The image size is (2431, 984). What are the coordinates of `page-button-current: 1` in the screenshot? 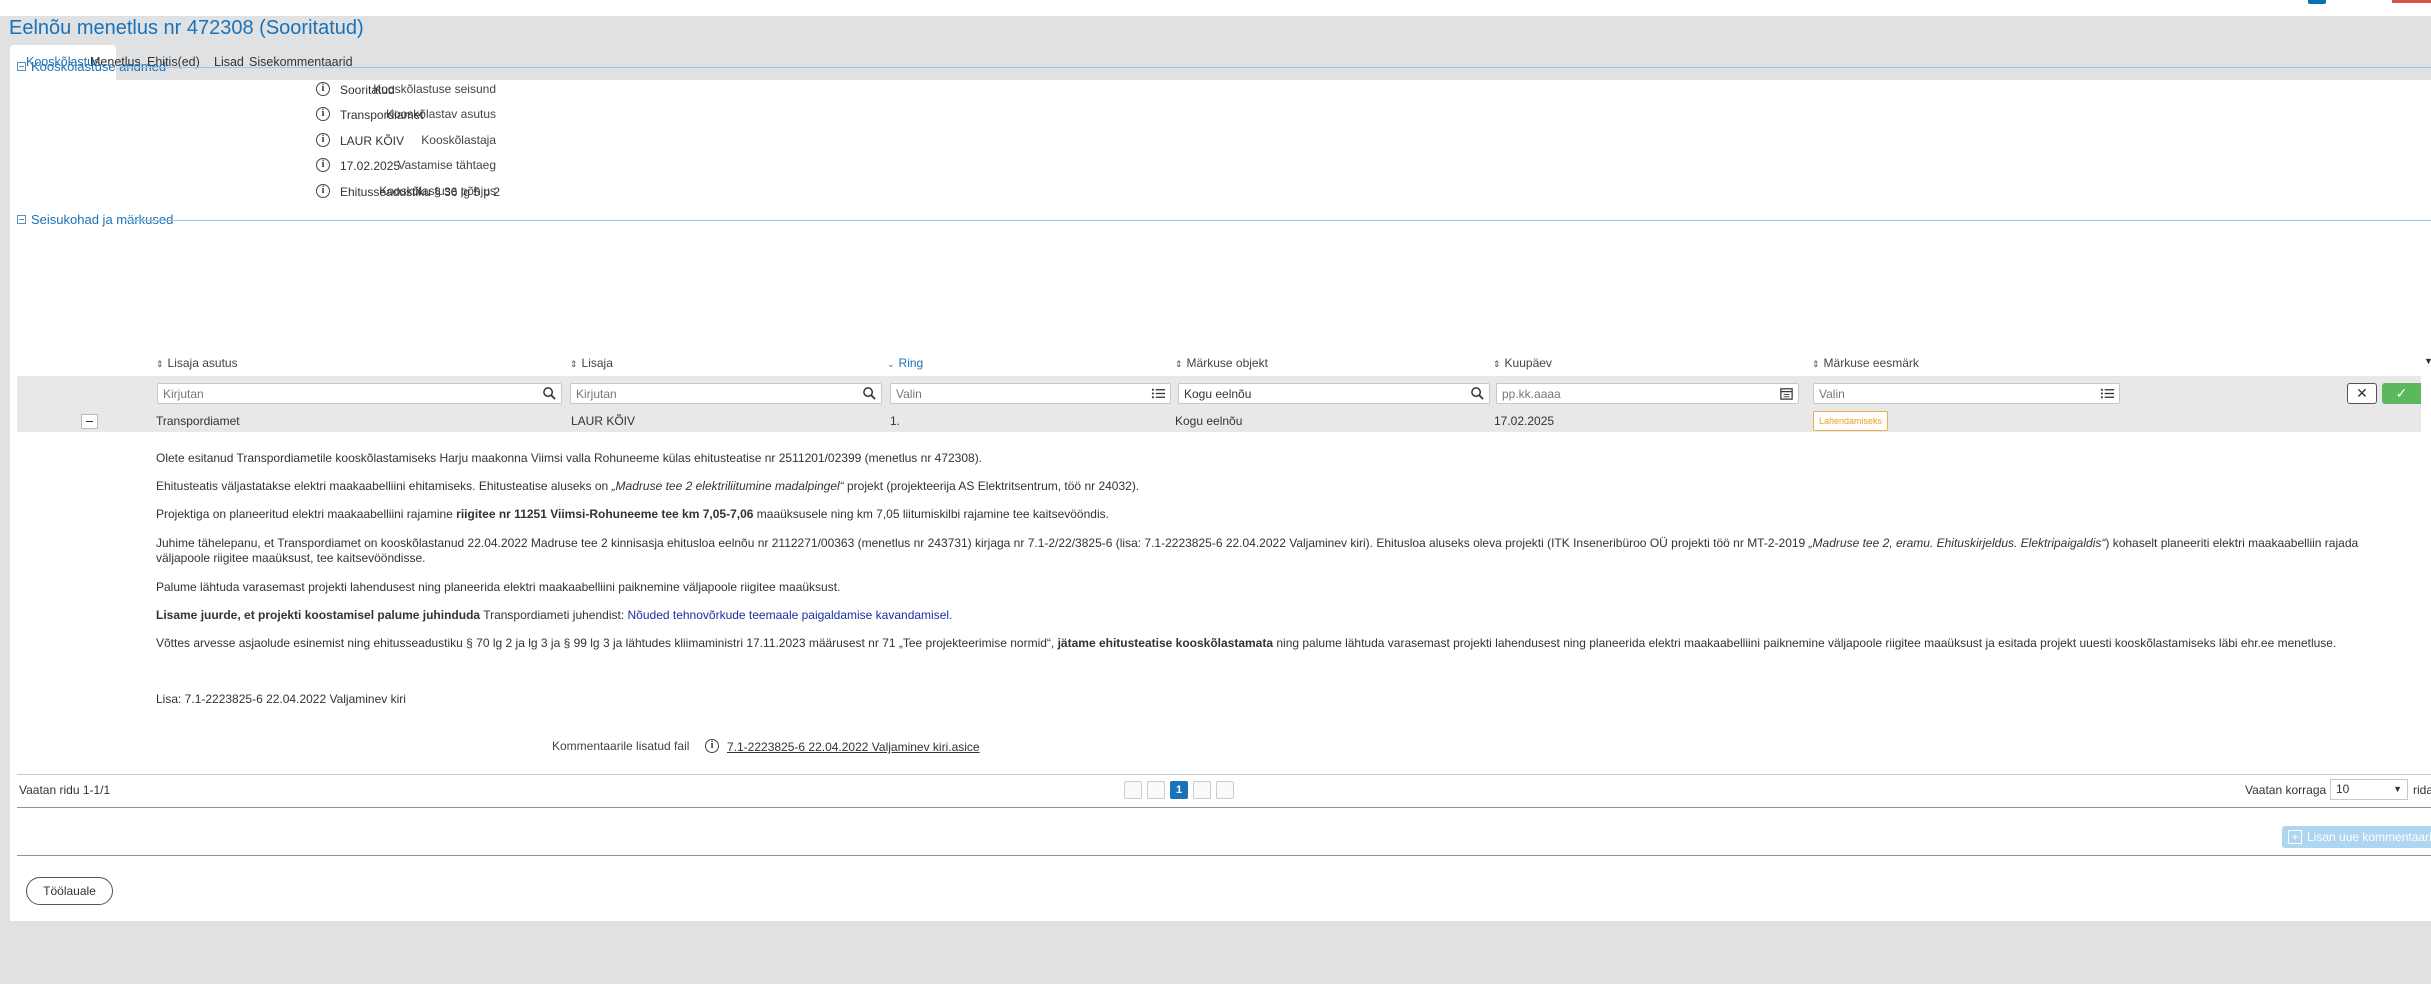 It's located at (1179, 790).